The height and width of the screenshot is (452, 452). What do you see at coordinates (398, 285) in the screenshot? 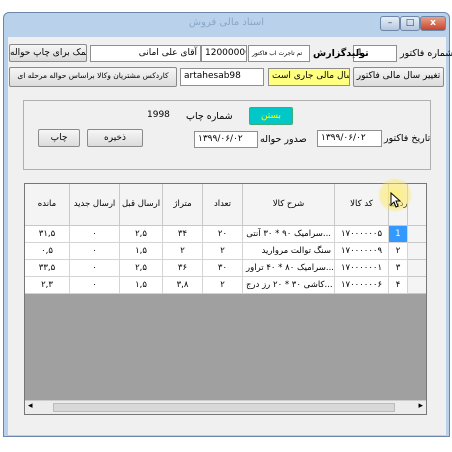
I see `table-cell: ۴` at bounding box center [398, 285].